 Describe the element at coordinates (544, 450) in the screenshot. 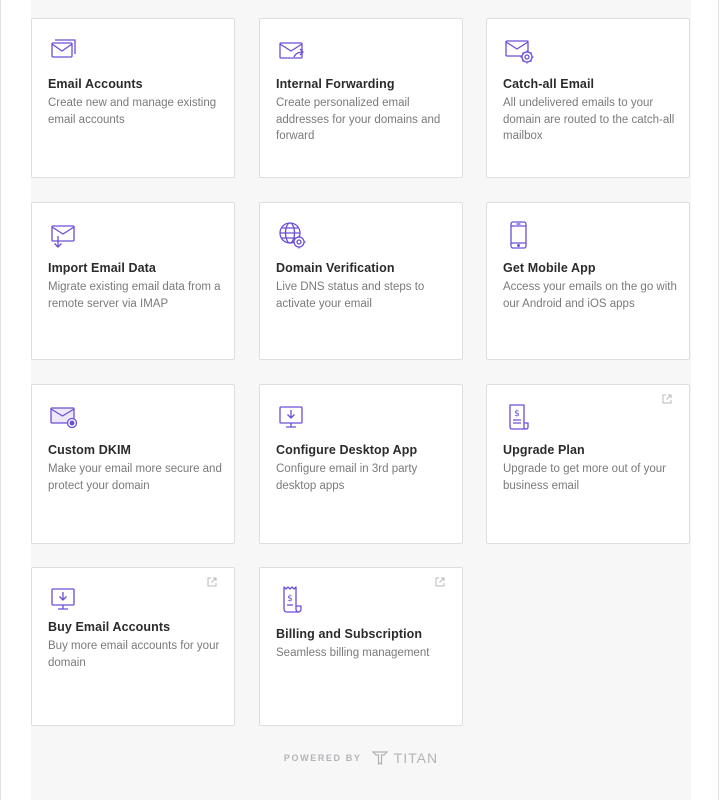

I see `card-title: Upgrade Plan` at that location.